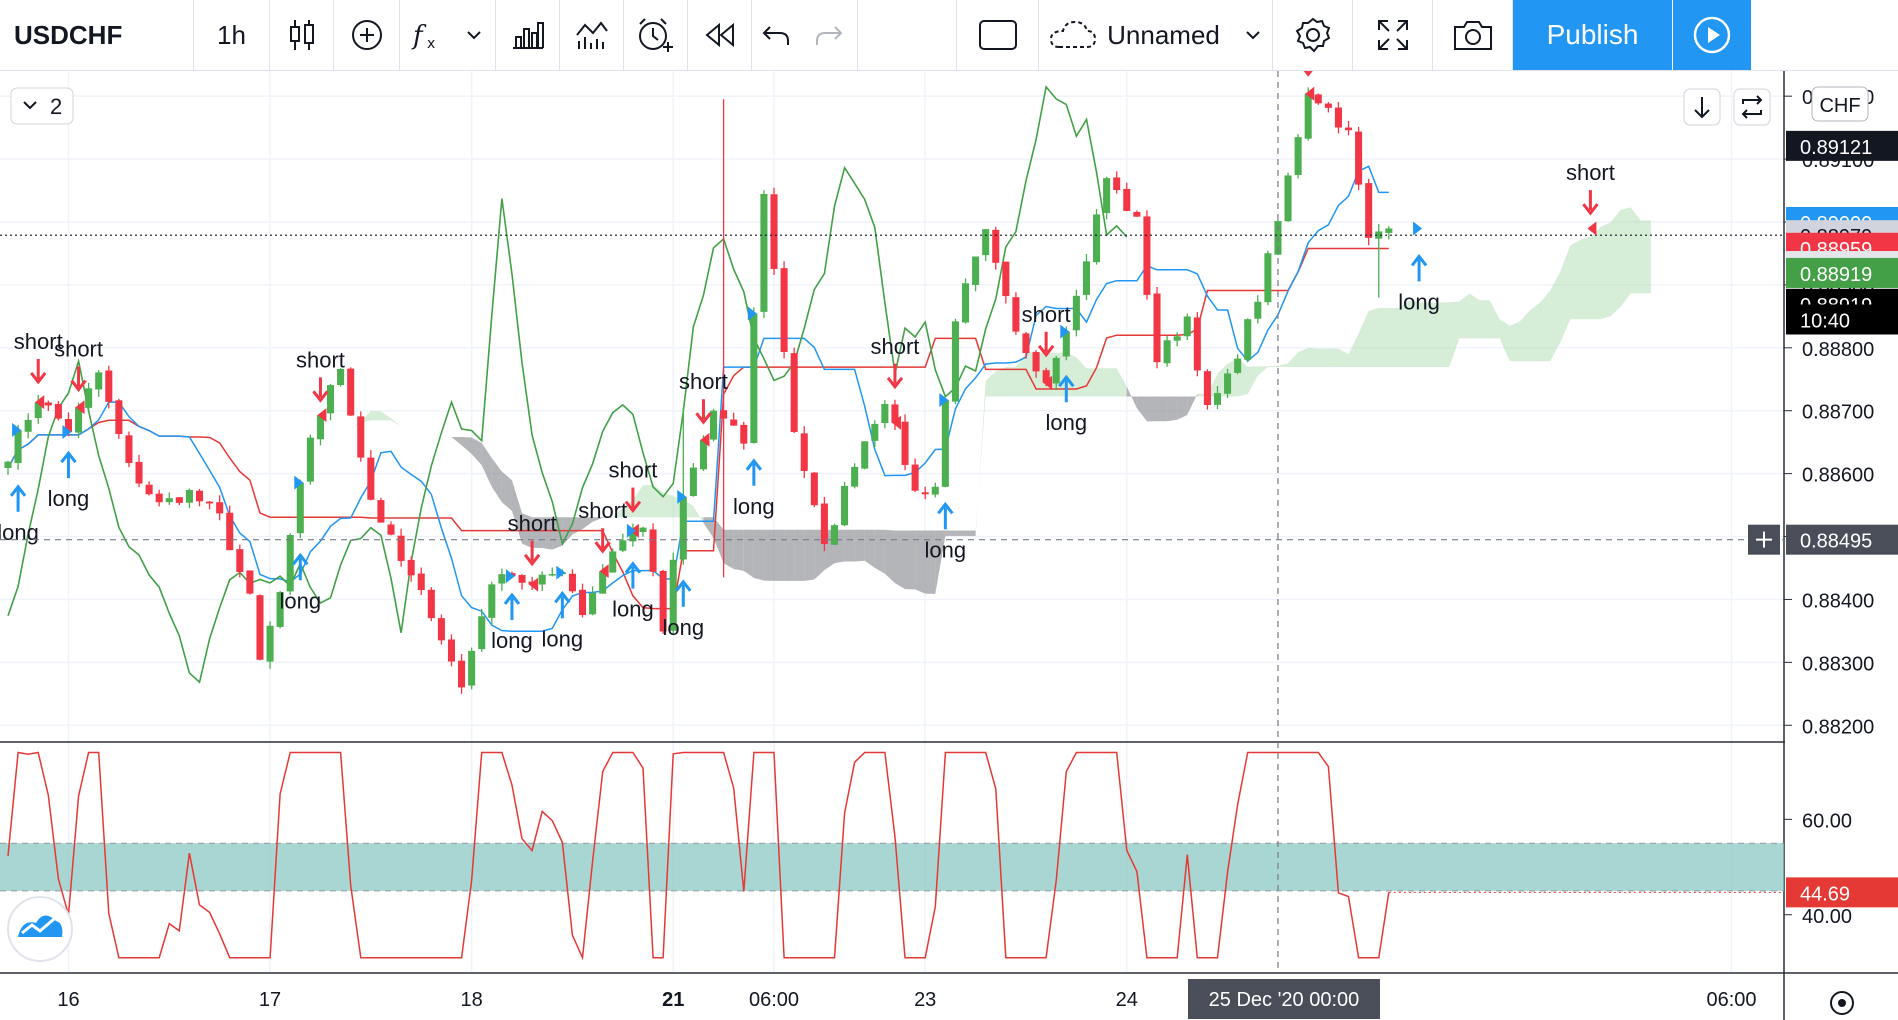 The width and height of the screenshot is (1898, 1020). I want to click on compare-symbol-button, so click(367, 35).